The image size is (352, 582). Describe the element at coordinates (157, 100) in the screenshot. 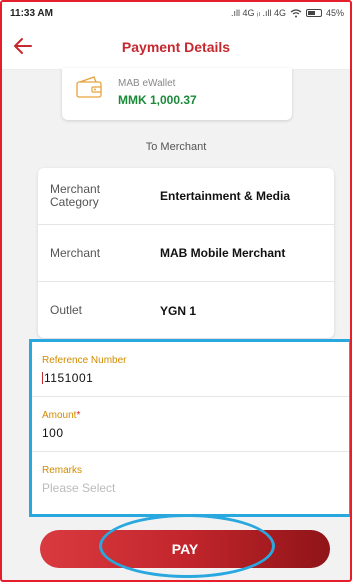

I see `wallet-balance: MMK 1,000.37` at that location.